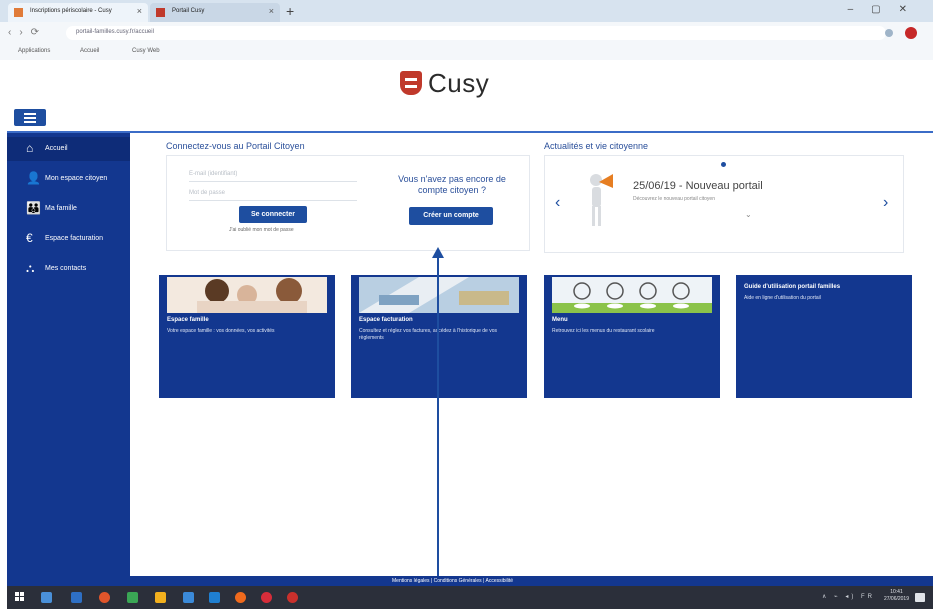 The image size is (933, 609). What do you see at coordinates (438, 433) in the screenshot?
I see `annotation-arrow-line` at bounding box center [438, 433].